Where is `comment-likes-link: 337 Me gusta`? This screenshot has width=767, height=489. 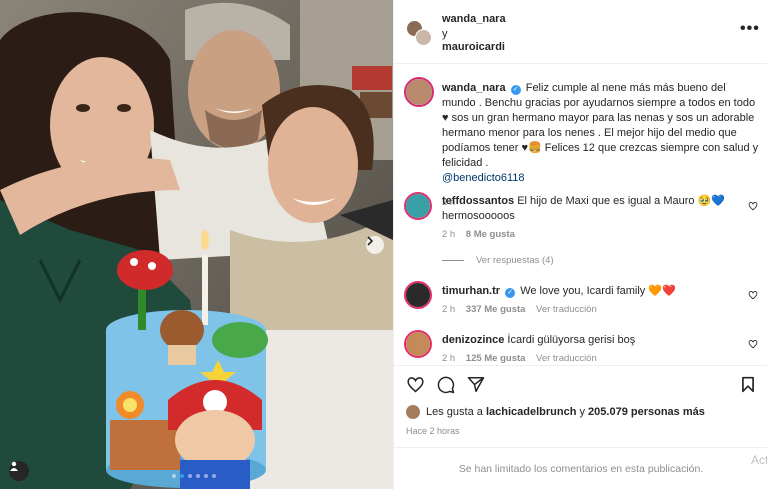
comment-likes-link: 337 Me gusta is located at coordinates (496, 309).